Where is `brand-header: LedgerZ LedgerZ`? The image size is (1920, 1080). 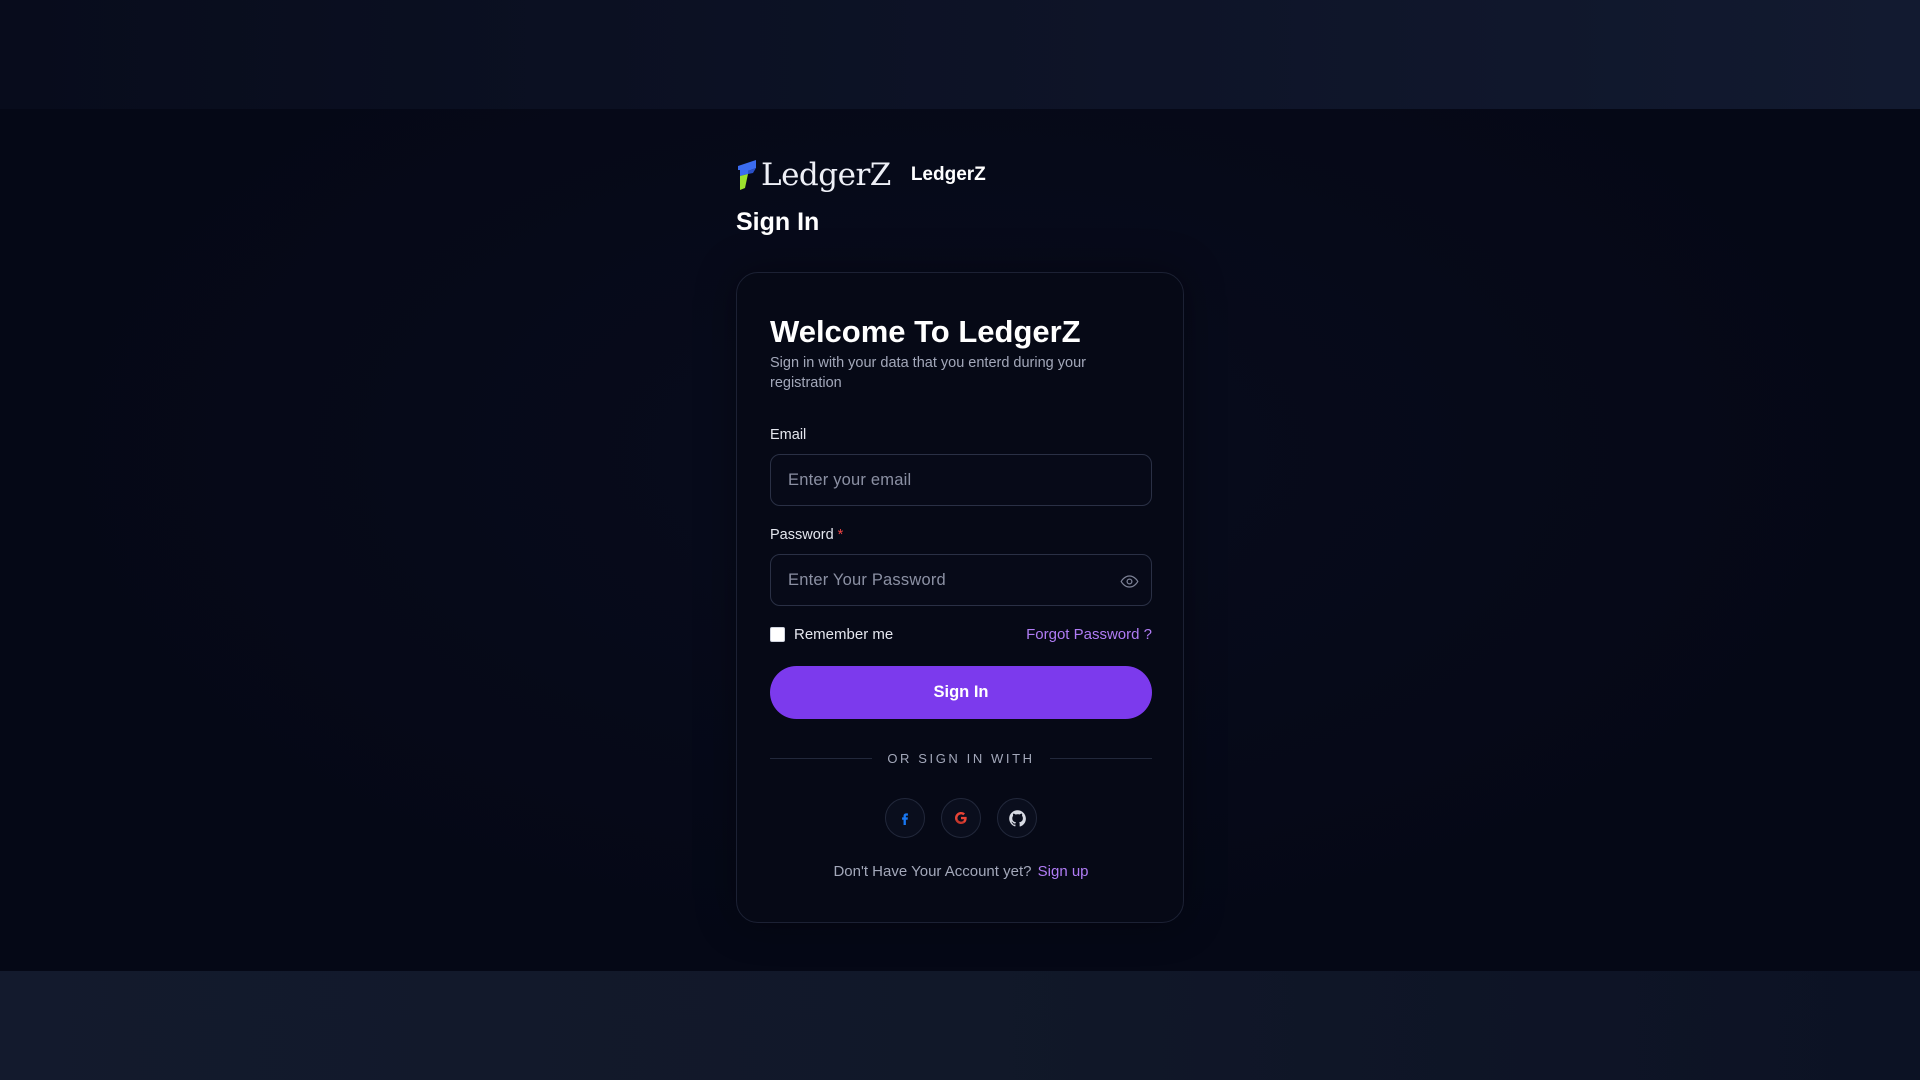 brand-header: LedgerZ LedgerZ is located at coordinates (861, 175).